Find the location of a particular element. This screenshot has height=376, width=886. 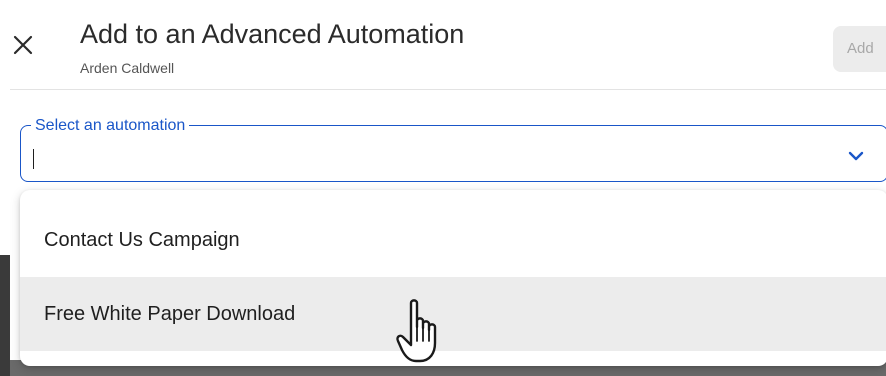

select-label: Select an automation is located at coordinates (110, 126).